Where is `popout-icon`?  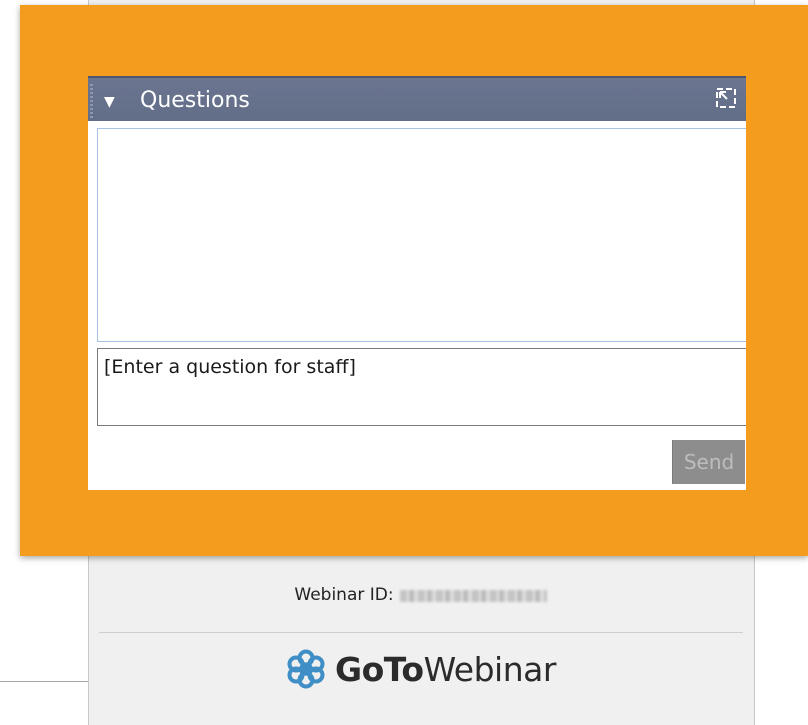 popout-icon is located at coordinates (727, 99).